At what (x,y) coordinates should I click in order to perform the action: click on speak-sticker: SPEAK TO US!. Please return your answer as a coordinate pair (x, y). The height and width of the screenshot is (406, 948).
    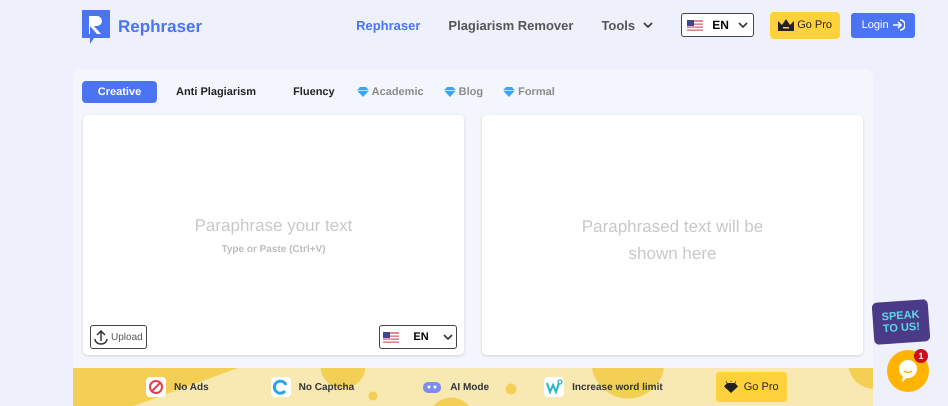
    Looking at the image, I should click on (901, 322).